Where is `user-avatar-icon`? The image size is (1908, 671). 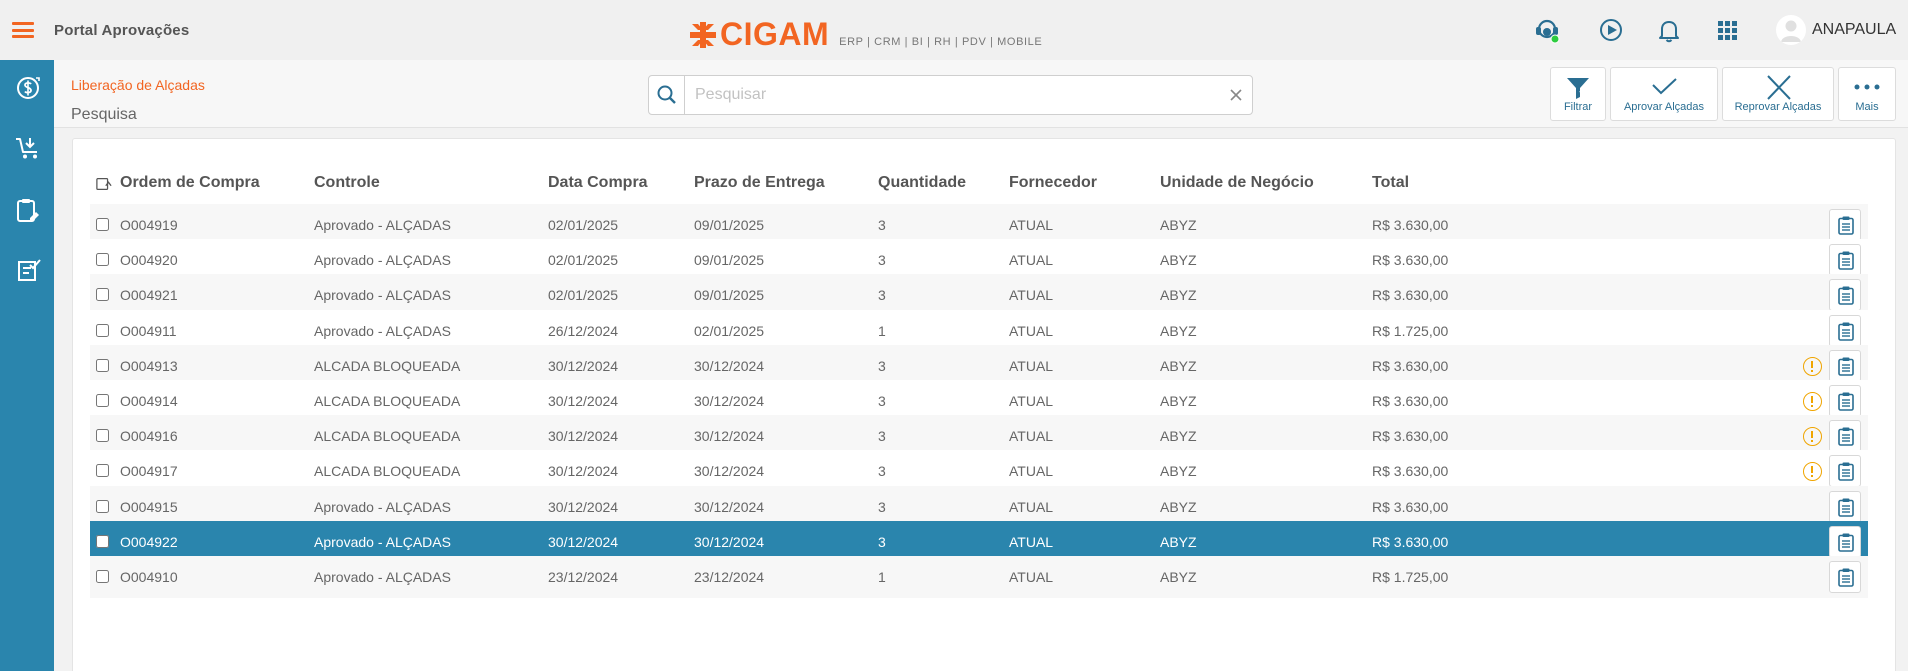 user-avatar-icon is located at coordinates (1791, 30).